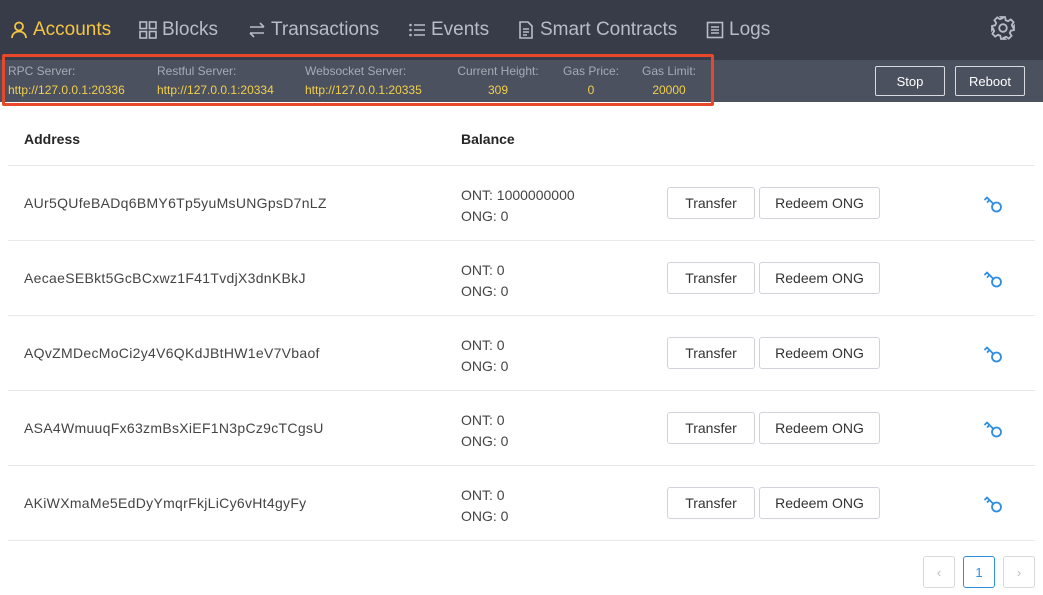 The width and height of the screenshot is (1043, 595). I want to click on nav-blocks: Blocks, so click(178, 30).